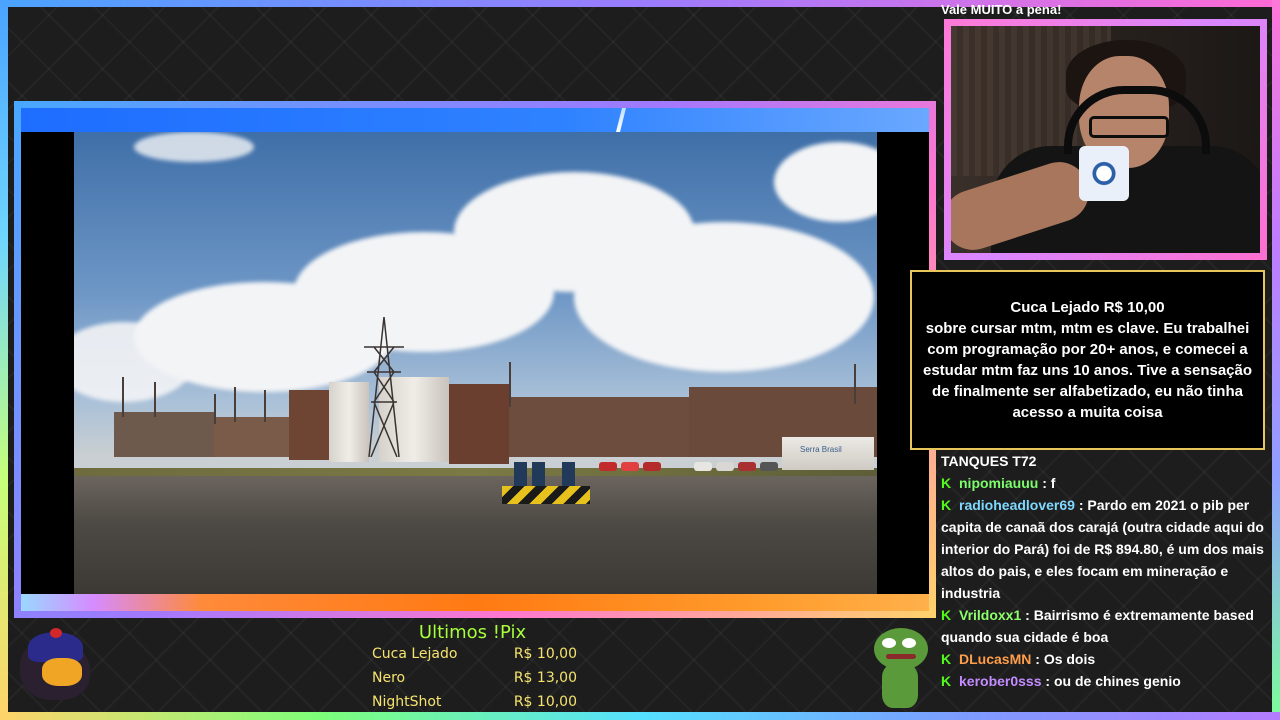  Describe the element at coordinates (545, 678) in the screenshot. I see `pix-amount: R$ 13,00` at that location.